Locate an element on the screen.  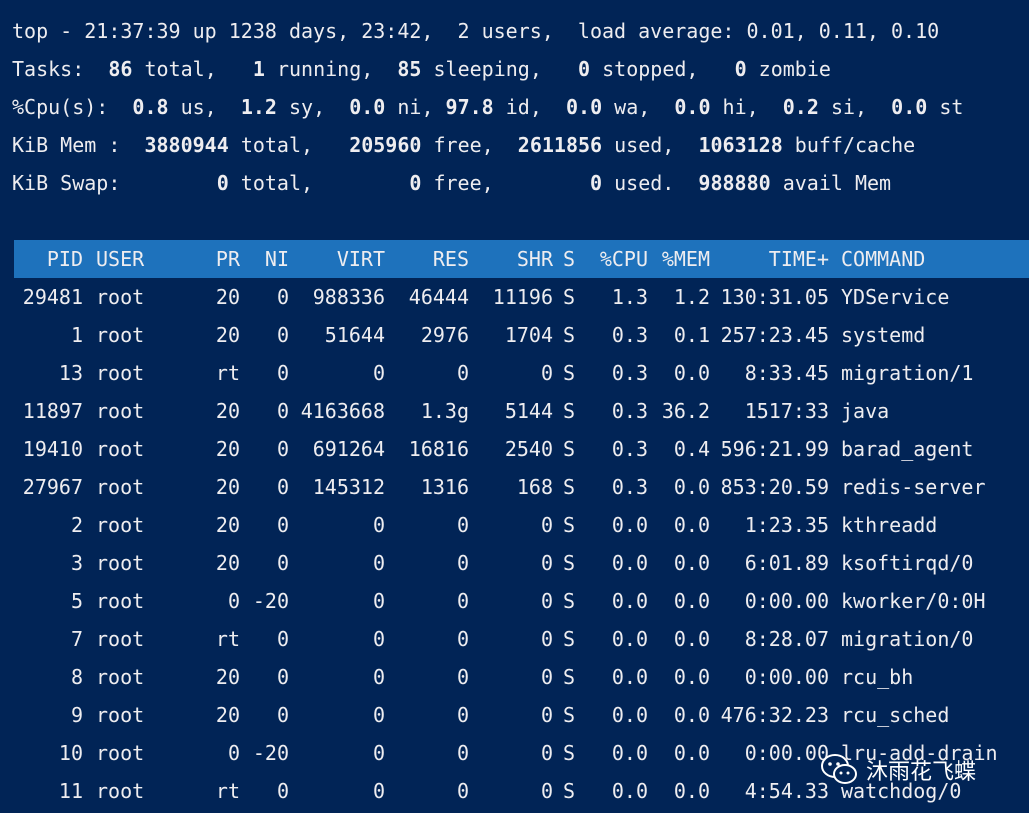
header-s: S is located at coordinates (573, 259).